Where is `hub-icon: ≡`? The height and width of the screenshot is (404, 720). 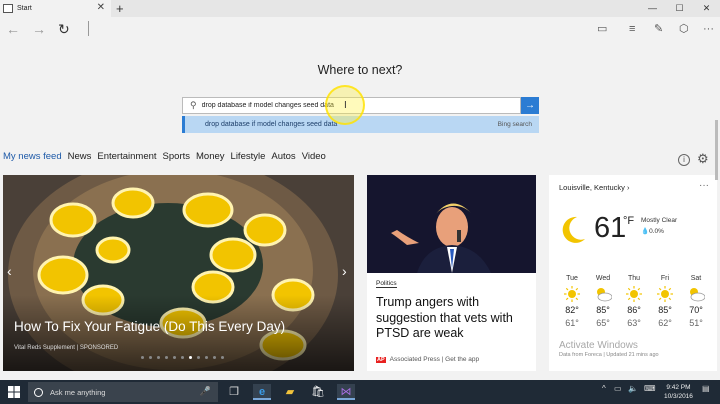
hub-icon: ≡ is located at coordinates (632, 29).